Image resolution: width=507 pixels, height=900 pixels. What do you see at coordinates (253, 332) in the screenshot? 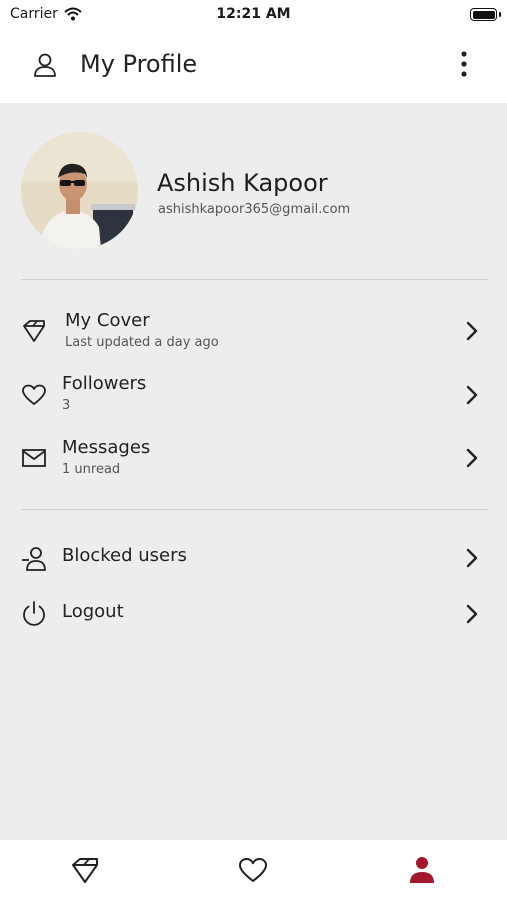
I see `menu-item-my-cover: My Cover Last updated a day ago` at bounding box center [253, 332].